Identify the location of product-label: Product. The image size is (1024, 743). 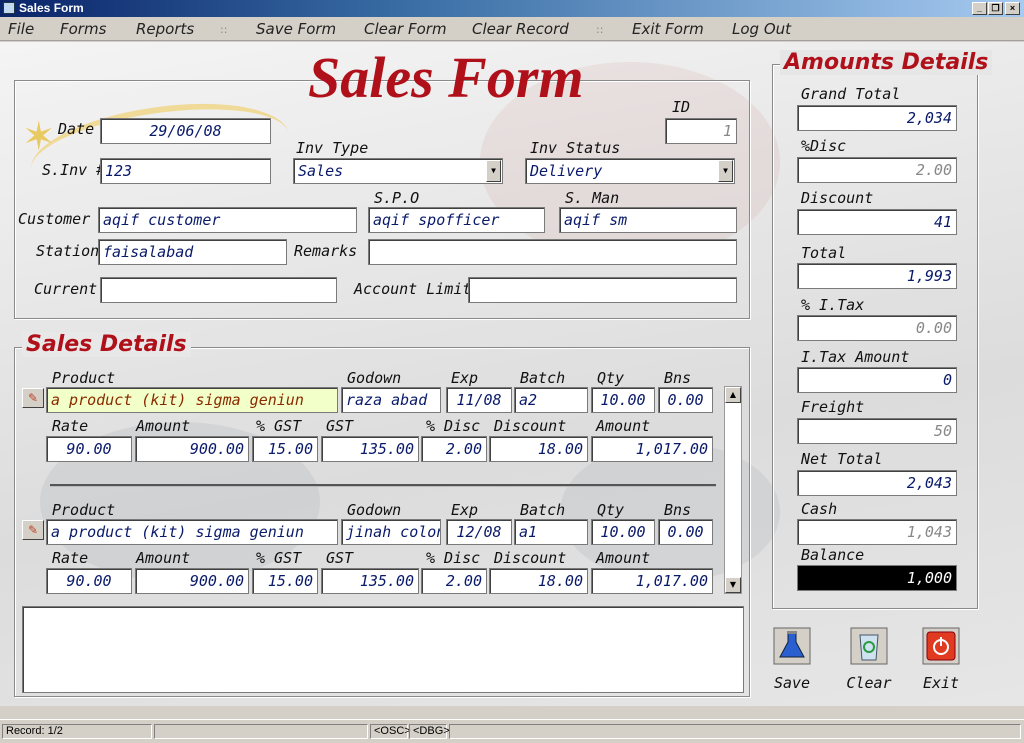
(84, 510).